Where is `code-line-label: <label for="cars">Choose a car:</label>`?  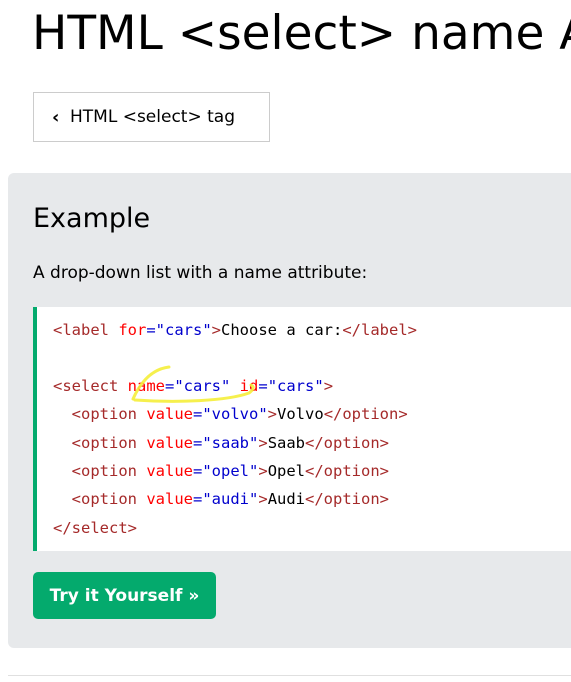 code-line-label: <label for="cars">Choose a car:</label> is located at coordinates (235, 330).